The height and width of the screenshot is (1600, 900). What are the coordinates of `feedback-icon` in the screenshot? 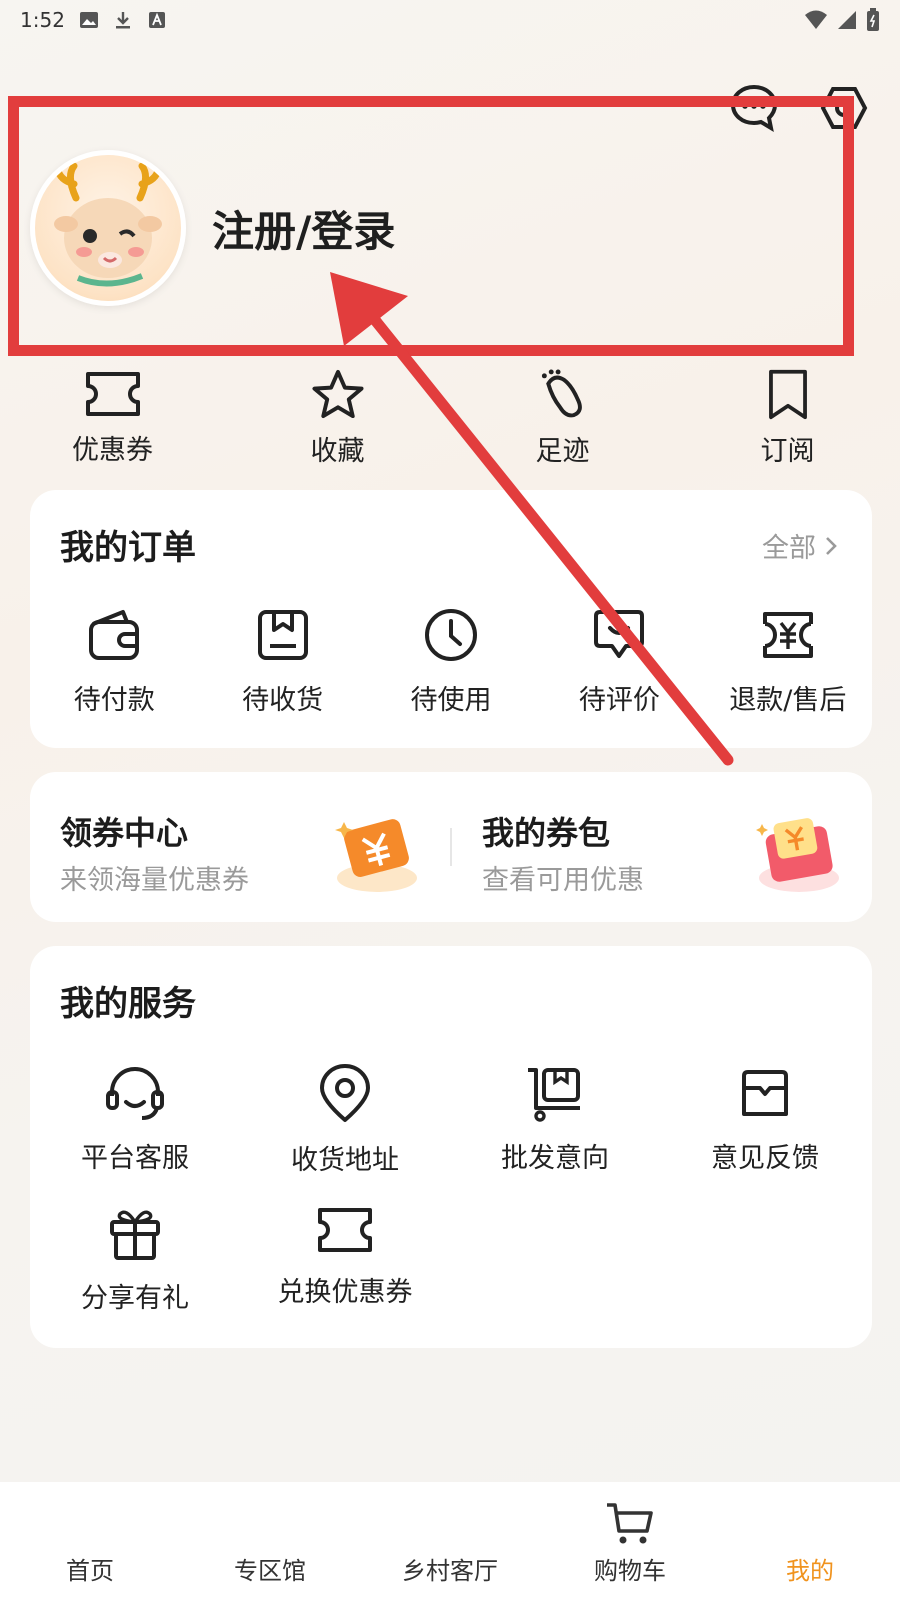 It's located at (765, 1093).